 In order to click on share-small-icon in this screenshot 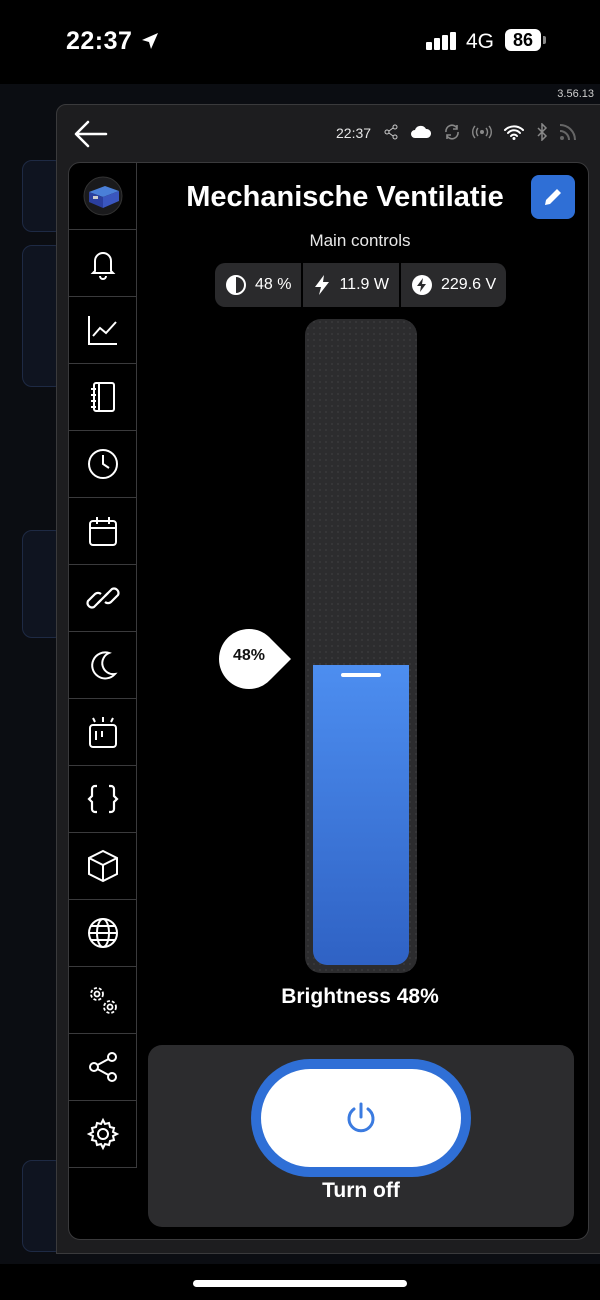, I will do `click(391, 132)`.